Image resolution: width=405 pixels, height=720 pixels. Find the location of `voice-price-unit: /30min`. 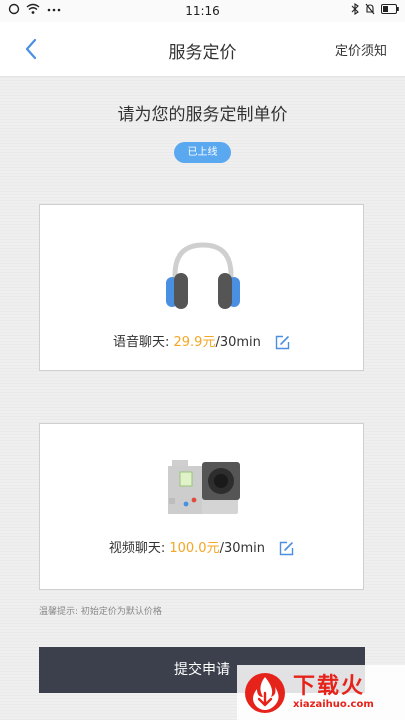

voice-price-unit: /30min is located at coordinates (238, 342).